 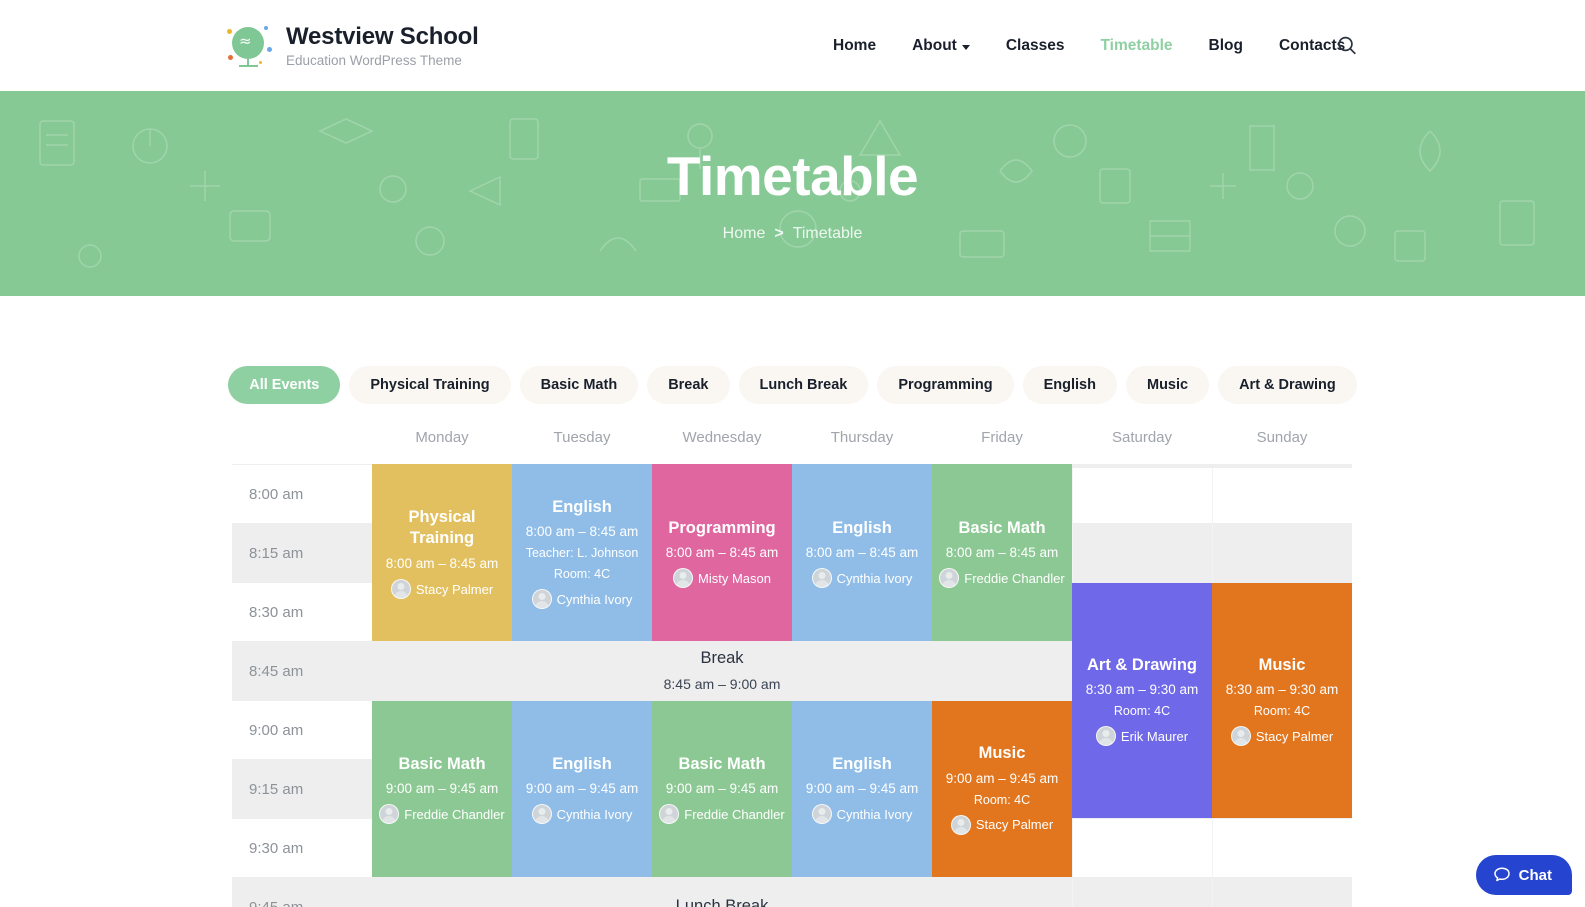 What do you see at coordinates (1282, 466) in the screenshot?
I see `column-accent-sunday` at bounding box center [1282, 466].